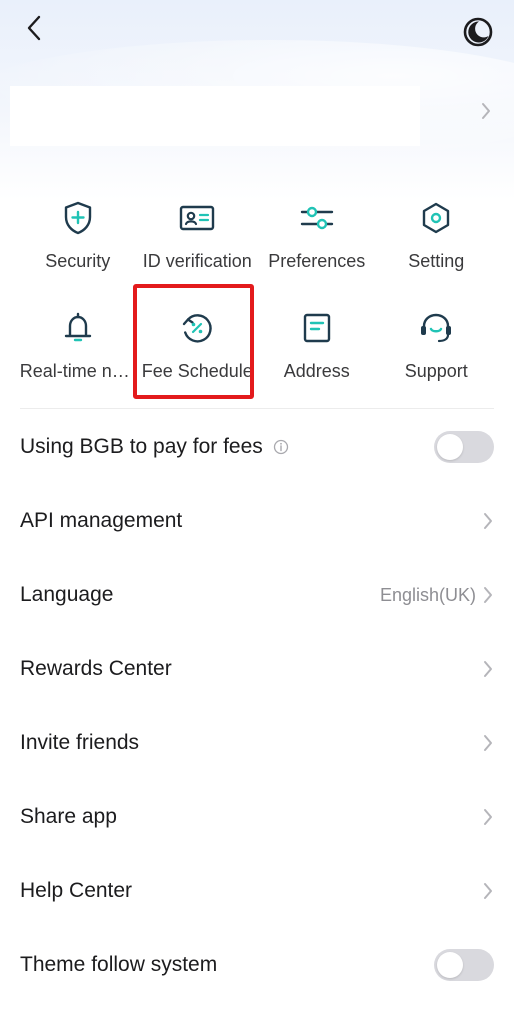  I want to click on grid-item-id-verification: ID verification, so click(198, 235).